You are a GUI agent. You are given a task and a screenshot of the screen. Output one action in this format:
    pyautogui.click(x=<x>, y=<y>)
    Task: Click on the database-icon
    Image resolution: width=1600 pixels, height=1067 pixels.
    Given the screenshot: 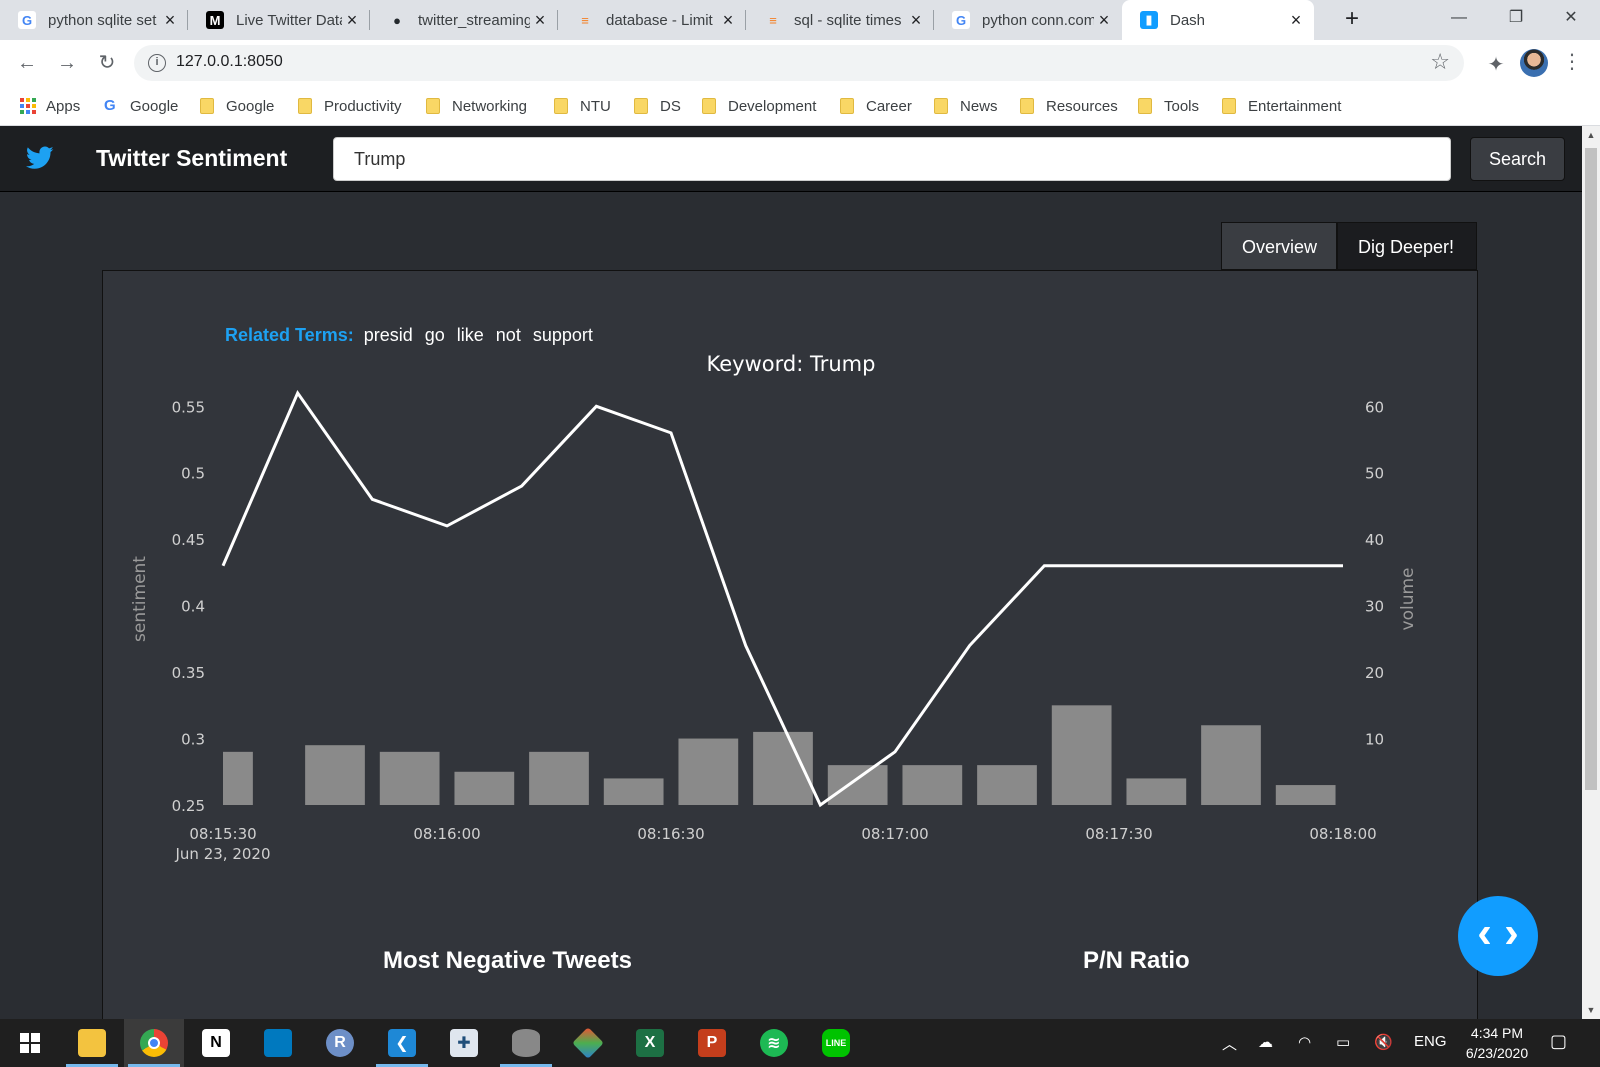 What is the action you would take?
    pyautogui.click(x=526, y=1043)
    